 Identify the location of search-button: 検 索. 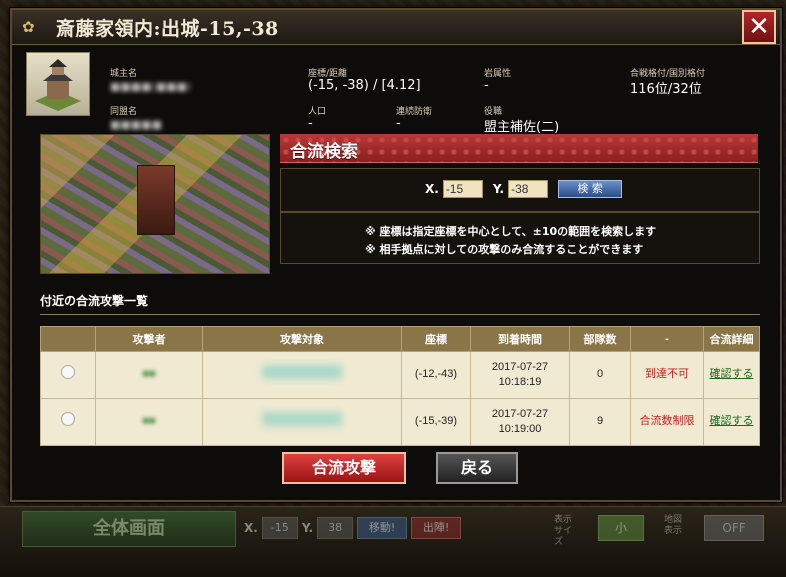
(590, 189).